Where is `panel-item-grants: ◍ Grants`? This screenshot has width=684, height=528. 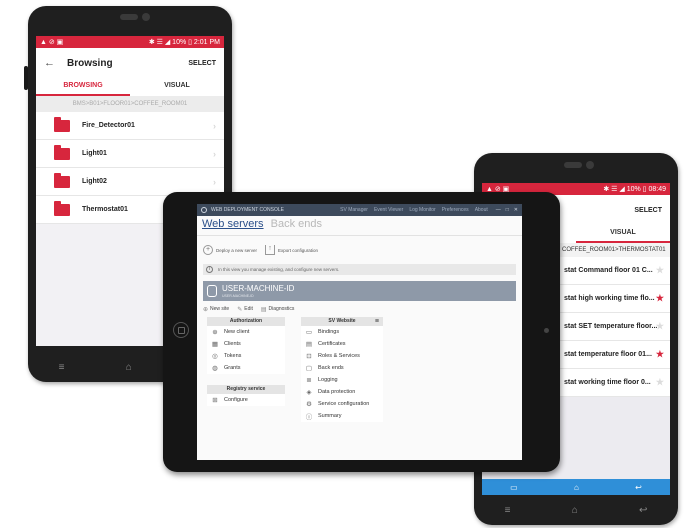
panel-item-grants: ◍ Grants is located at coordinates (246, 368).